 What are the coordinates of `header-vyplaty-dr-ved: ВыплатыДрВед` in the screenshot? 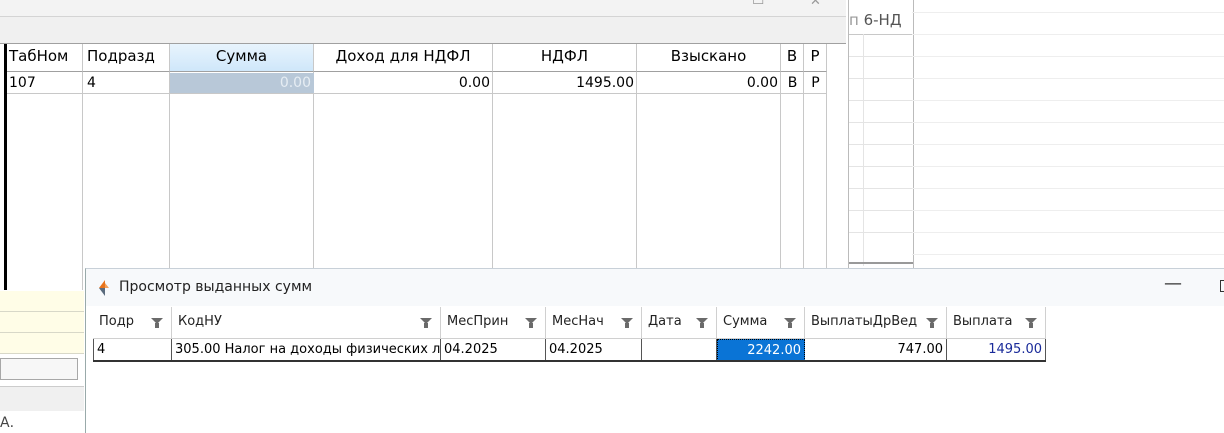 It's located at (876, 323).